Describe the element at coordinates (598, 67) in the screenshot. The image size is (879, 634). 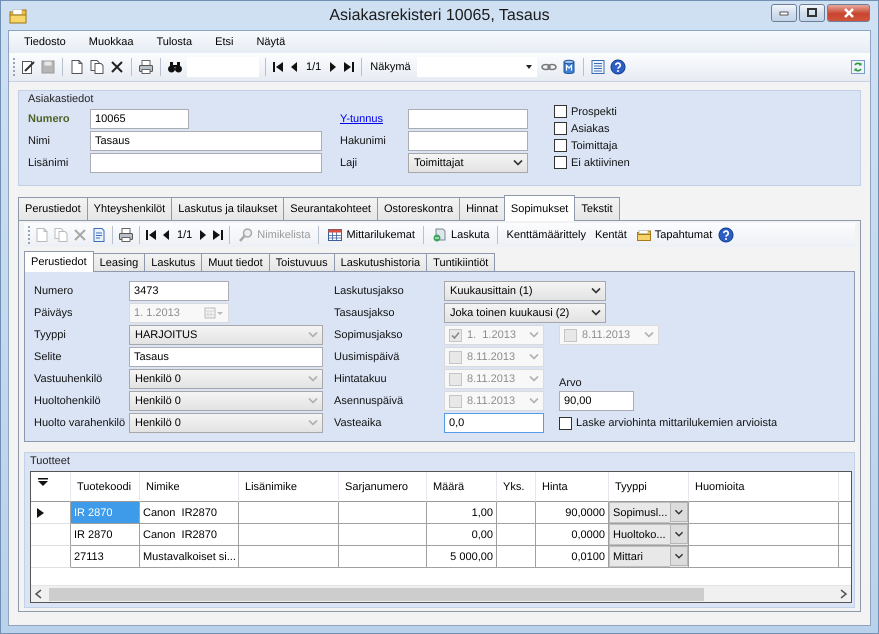
I see `list-icon` at that location.